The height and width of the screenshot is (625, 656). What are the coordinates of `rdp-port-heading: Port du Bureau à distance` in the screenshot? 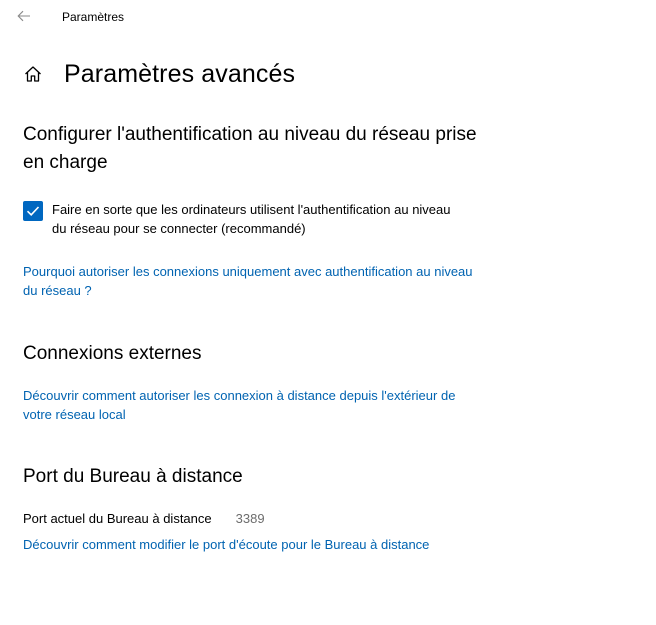 It's located at (133, 476).